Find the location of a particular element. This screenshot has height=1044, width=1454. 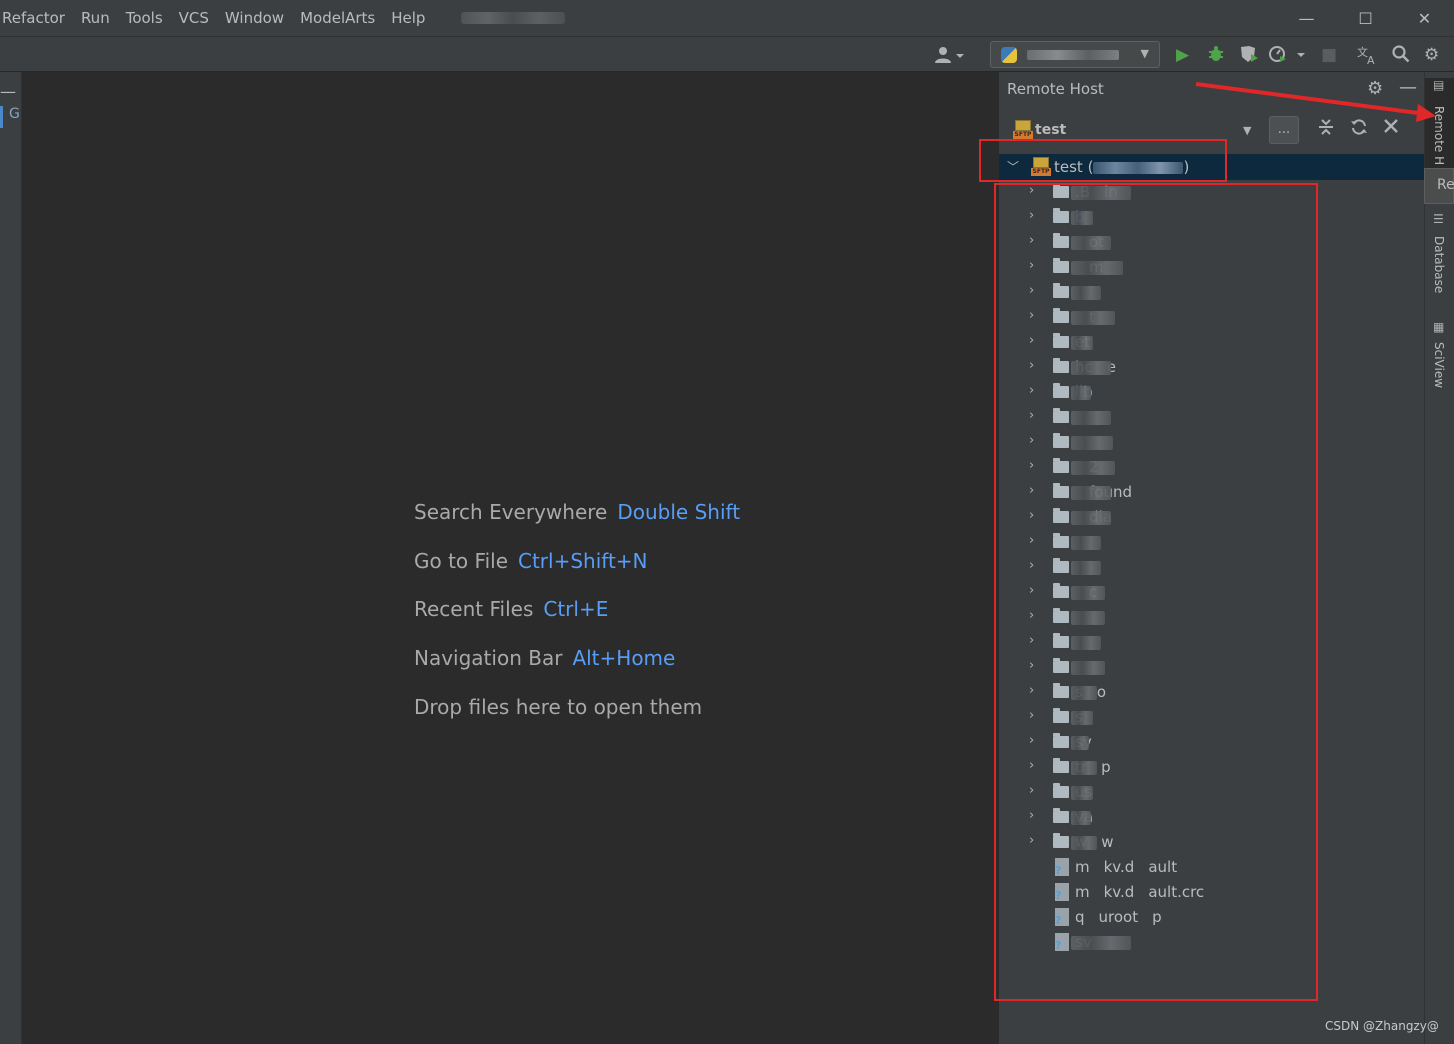

hint-label: Search Everywhere is located at coordinates (511, 512).